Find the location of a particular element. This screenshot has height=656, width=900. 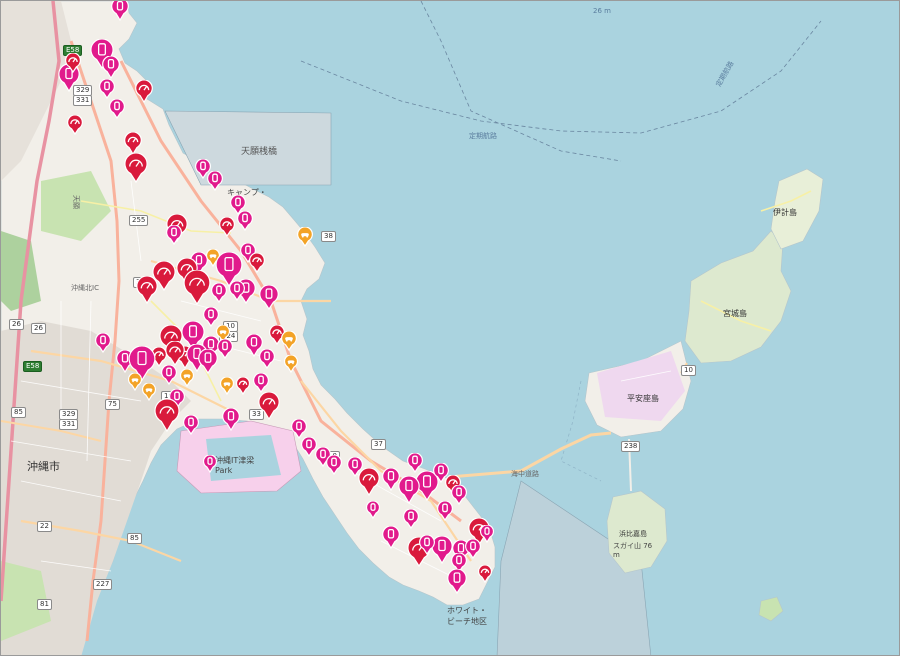

route-shield: E58 is located at coordinates (33, 366).